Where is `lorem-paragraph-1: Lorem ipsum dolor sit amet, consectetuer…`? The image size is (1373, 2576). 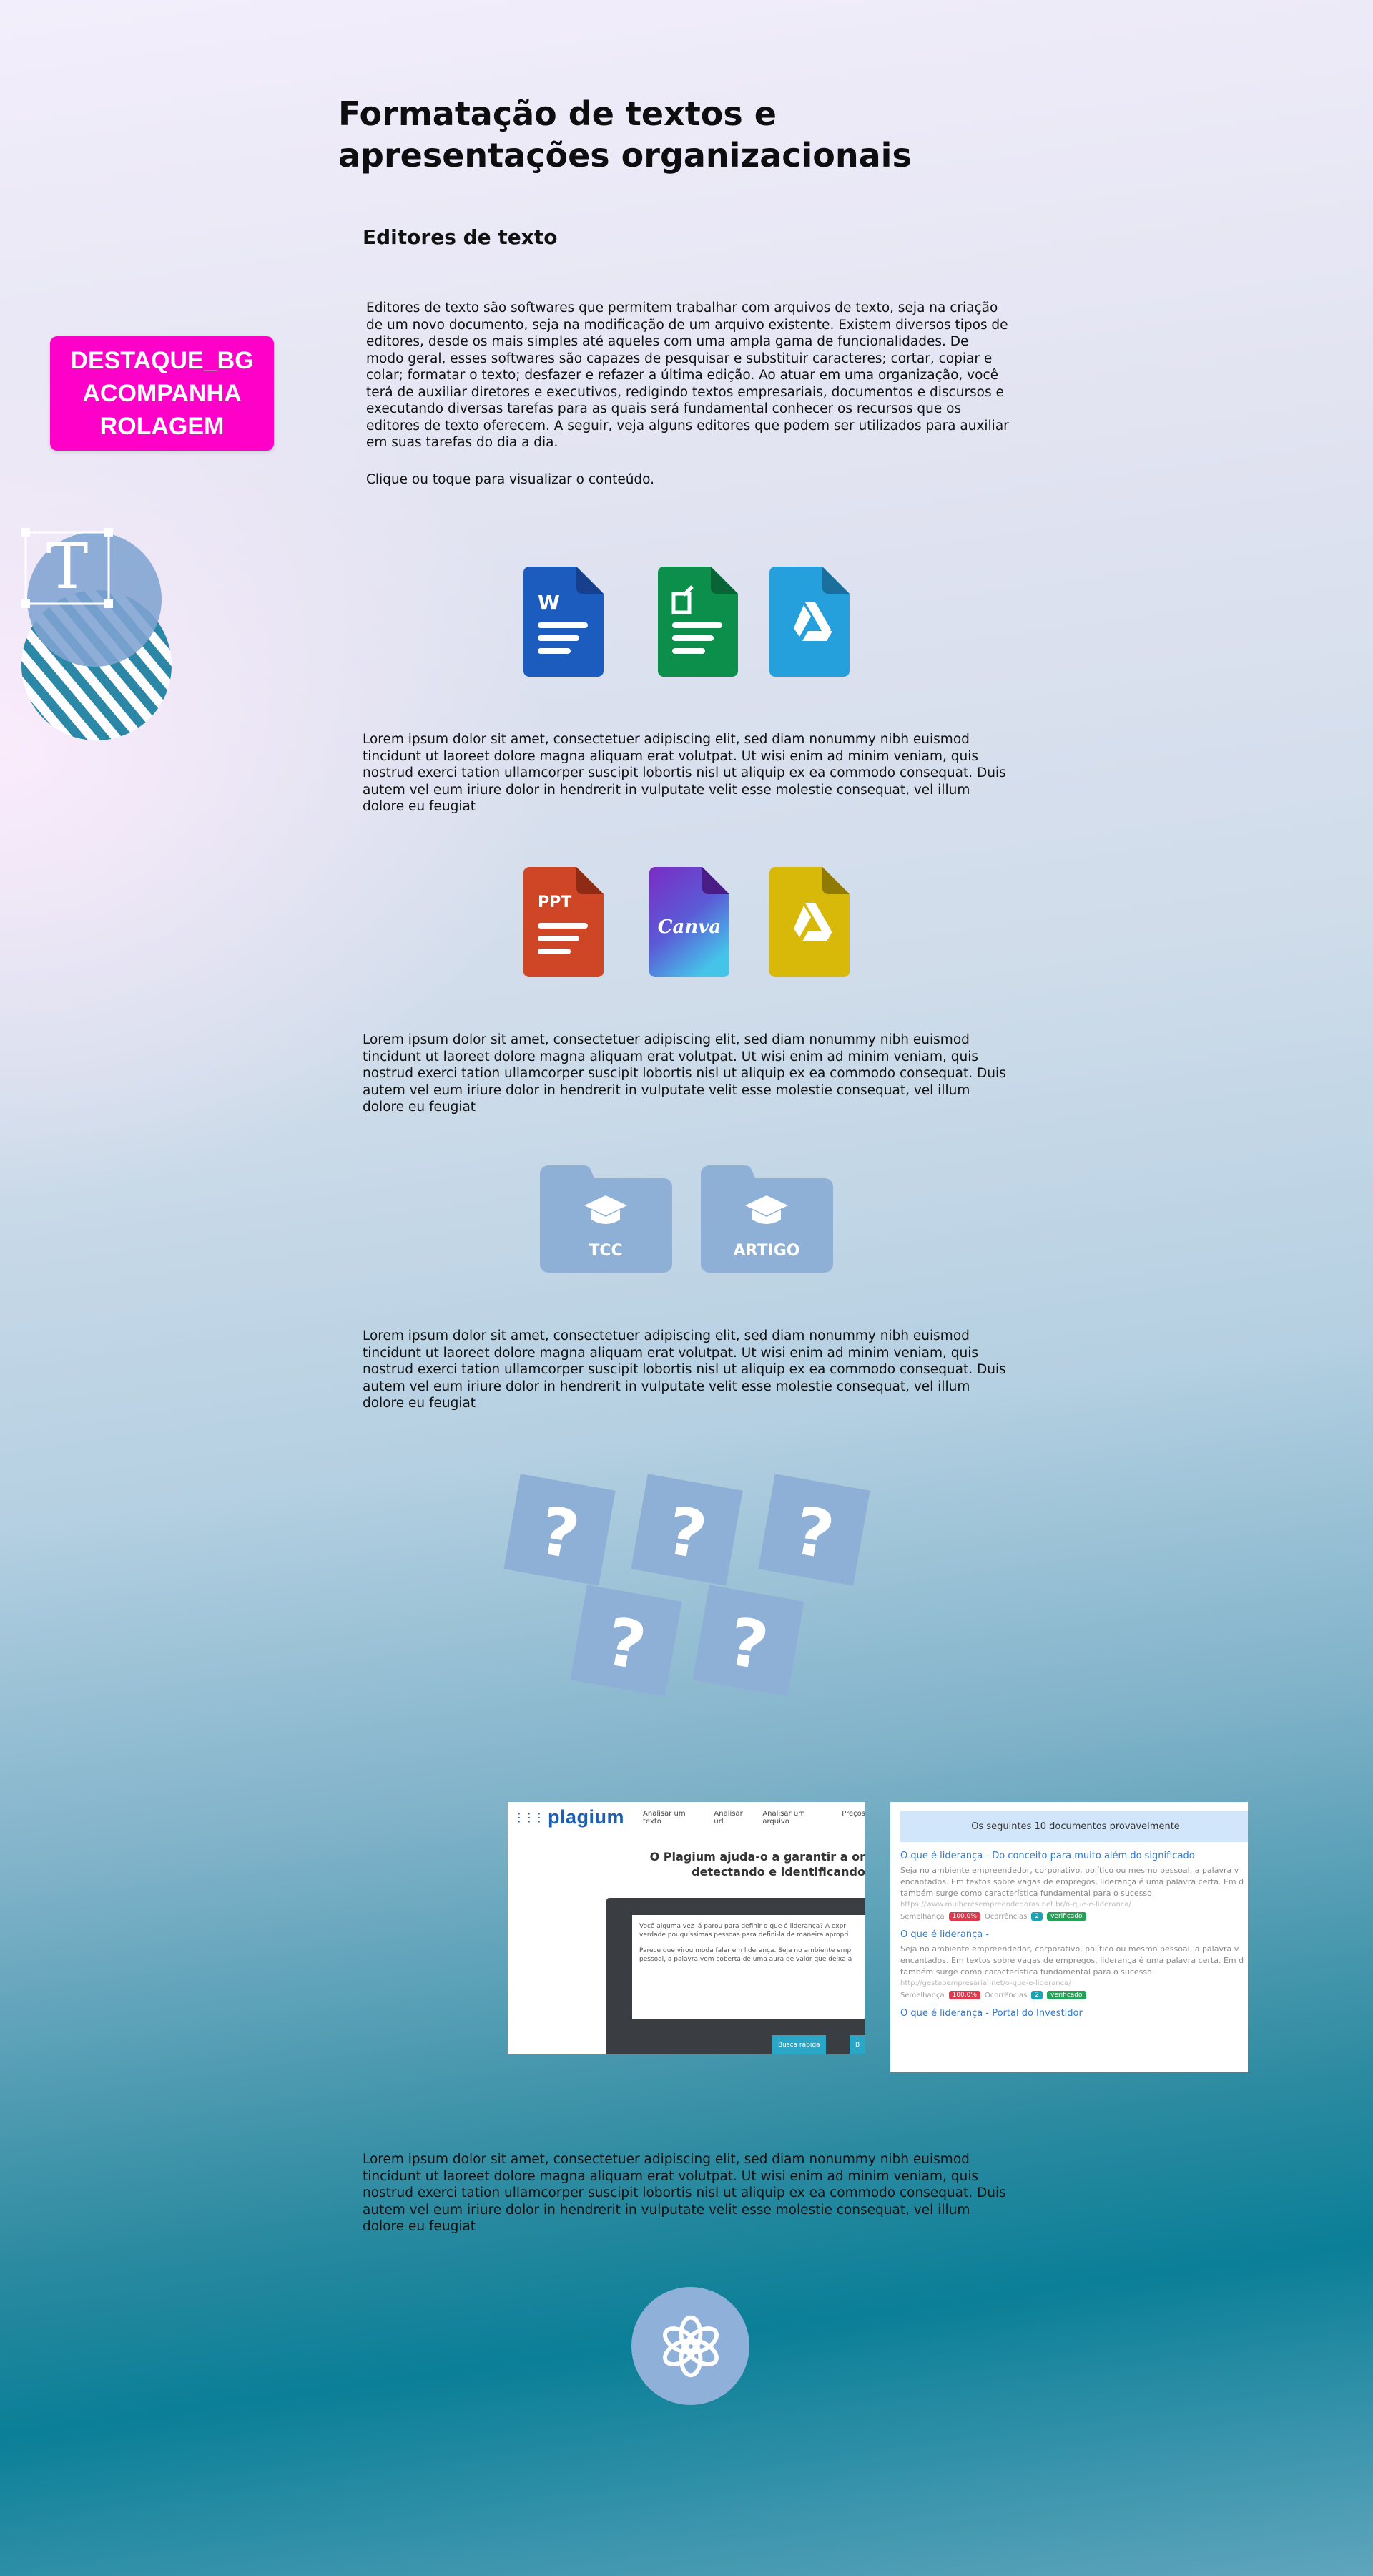 lorem-paragraph-1: Lorem ipsum dolor sit amet, consectetuer… is located at coordinates (684, 773).